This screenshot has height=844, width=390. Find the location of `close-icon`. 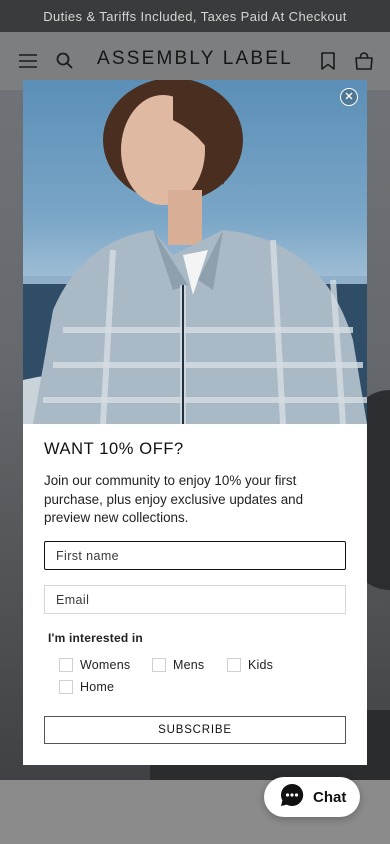

close-icon is located at coordinates (349, 97).